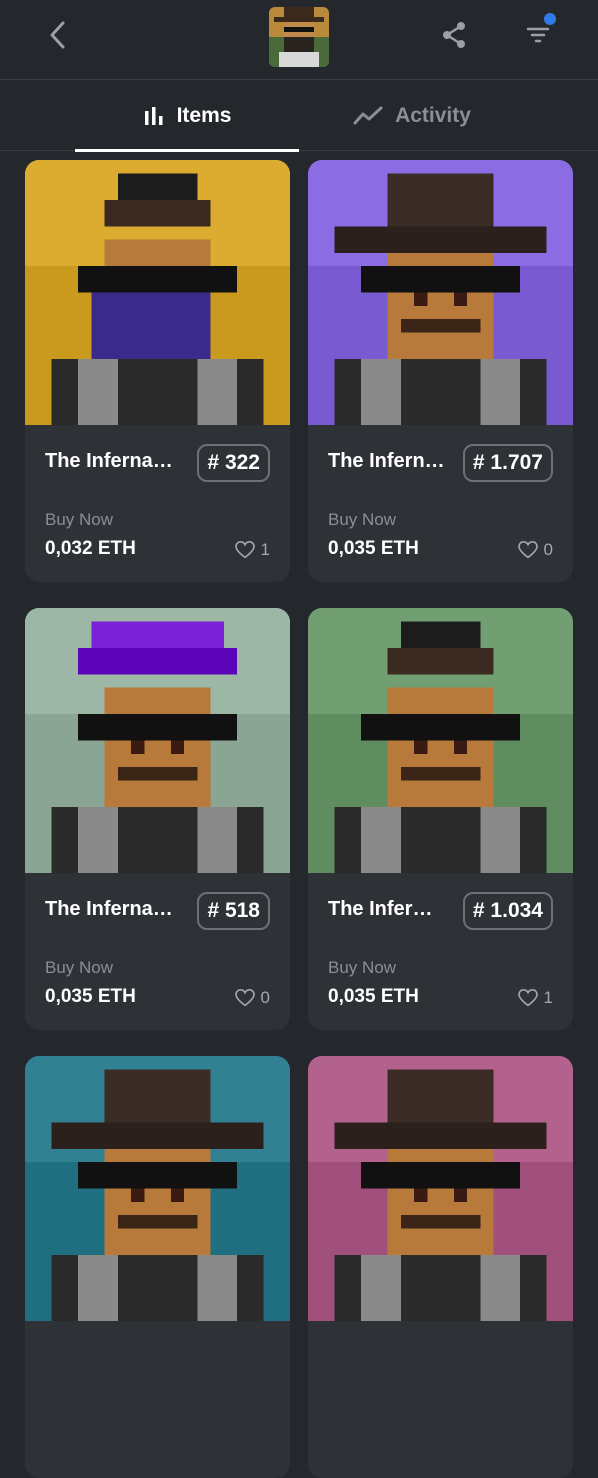 The height and width of the screenshot is (1478, 598). What do you see at coordinates (151, 325) in the screenshot?
I see `mask` at bounding box center [151, 325].